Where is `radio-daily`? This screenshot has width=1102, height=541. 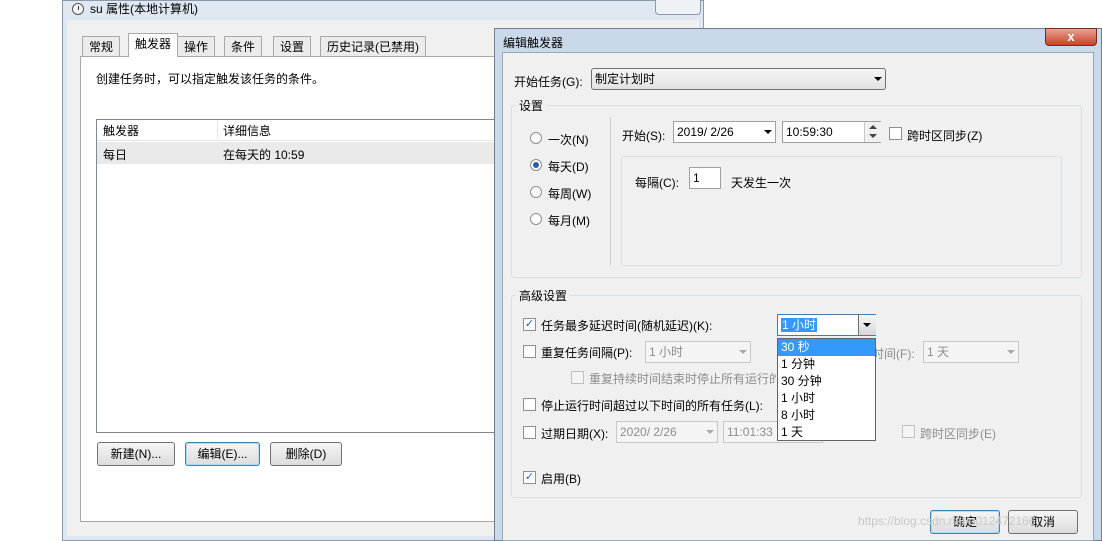 radio-daily is located at coordinates (536, 165).